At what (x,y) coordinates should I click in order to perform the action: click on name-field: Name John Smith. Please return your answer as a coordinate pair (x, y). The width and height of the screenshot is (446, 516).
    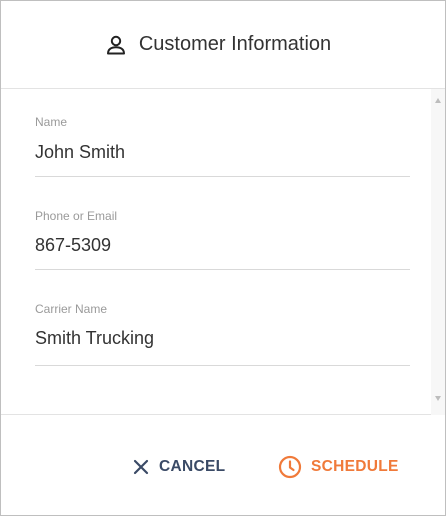
    Looking at the image, I should click on (222, 133).